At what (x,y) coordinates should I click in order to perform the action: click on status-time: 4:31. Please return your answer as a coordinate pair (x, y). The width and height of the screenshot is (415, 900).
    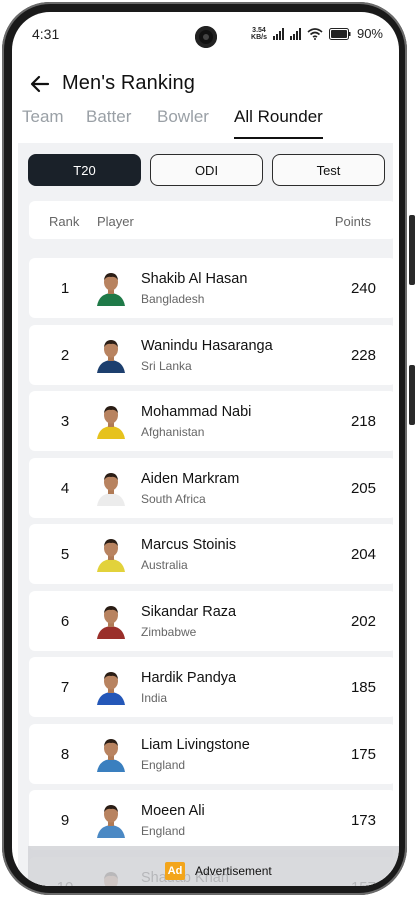
    Looking at the image, I should click on (46, 34).